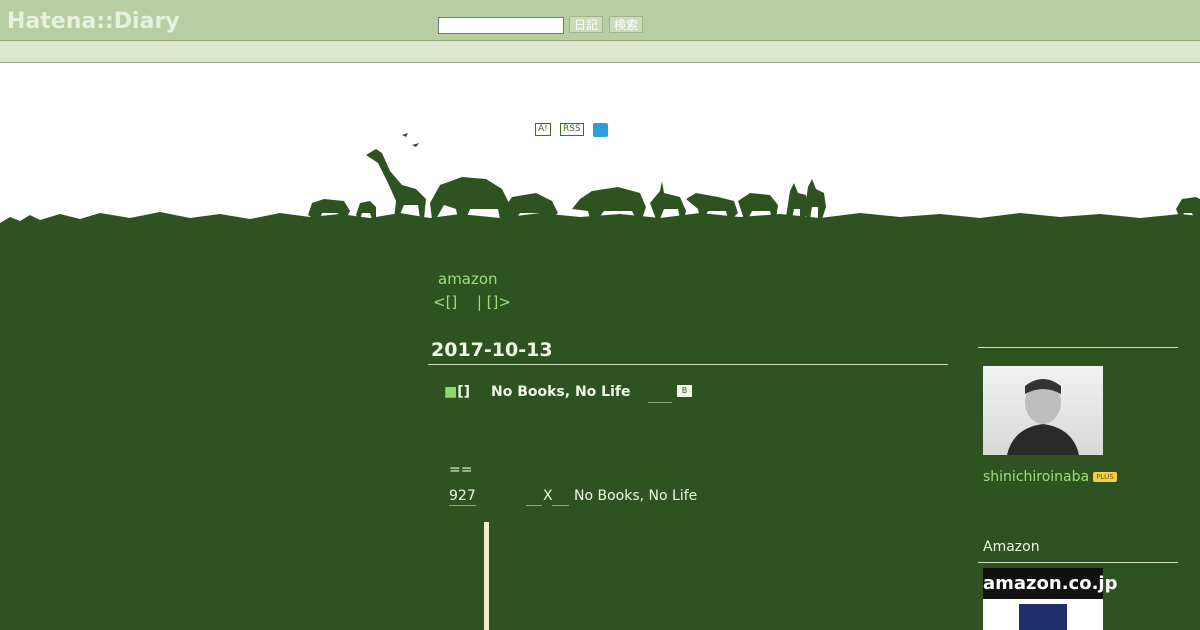 This screenshot has width=1200, height=630. I want to click on hatena-diary-logo: Hatena::Diary, so click(93, 21).